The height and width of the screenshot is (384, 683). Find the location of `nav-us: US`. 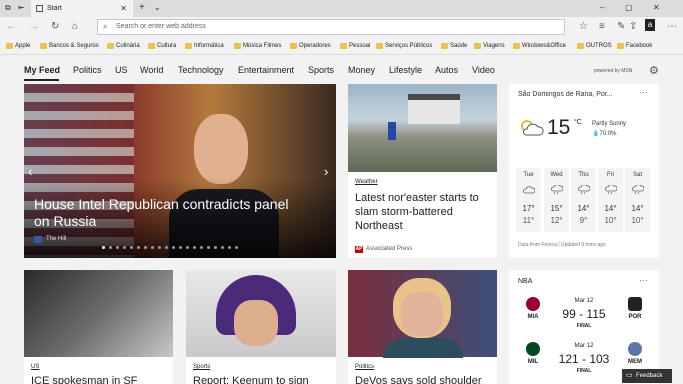

nav-us: US is located at coordinates (121, 70).